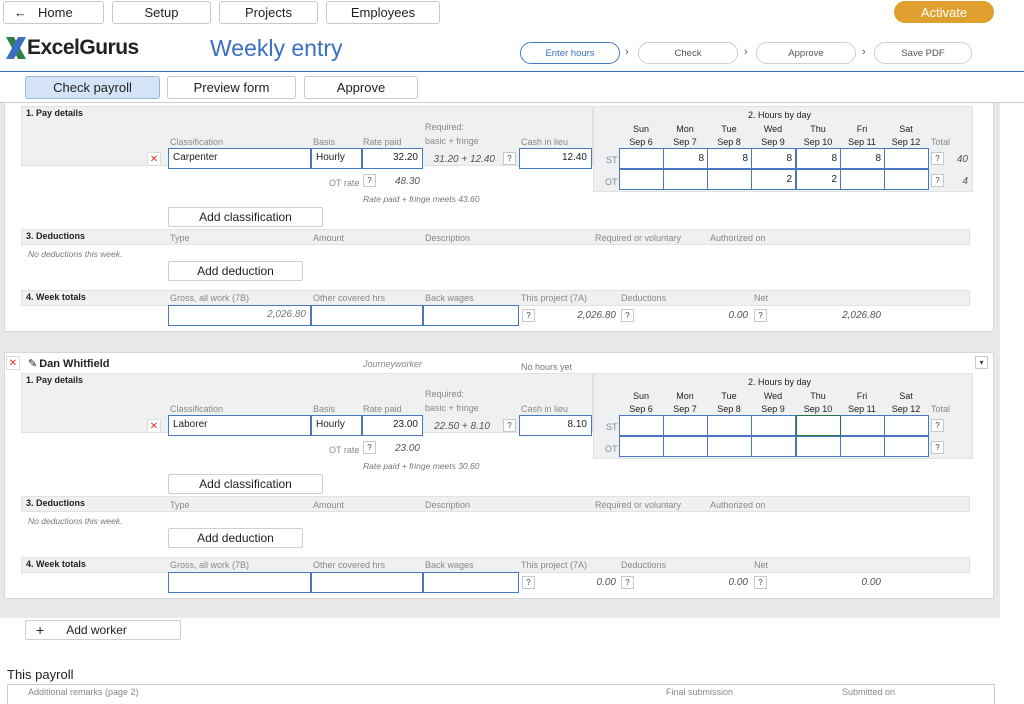  Describe the element at coordinates (545, 142) in the screenshot. I see `cash-in-lieu-label: Cash in lieu` at that location.